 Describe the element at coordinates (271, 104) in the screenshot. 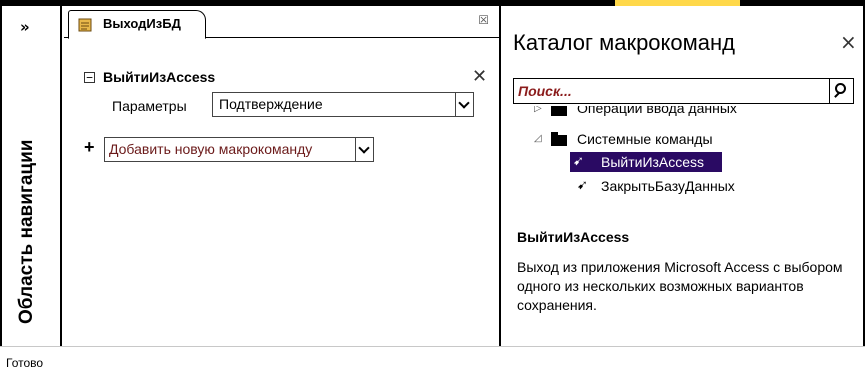

I see `parameter-value: Подтверждение` at that location.